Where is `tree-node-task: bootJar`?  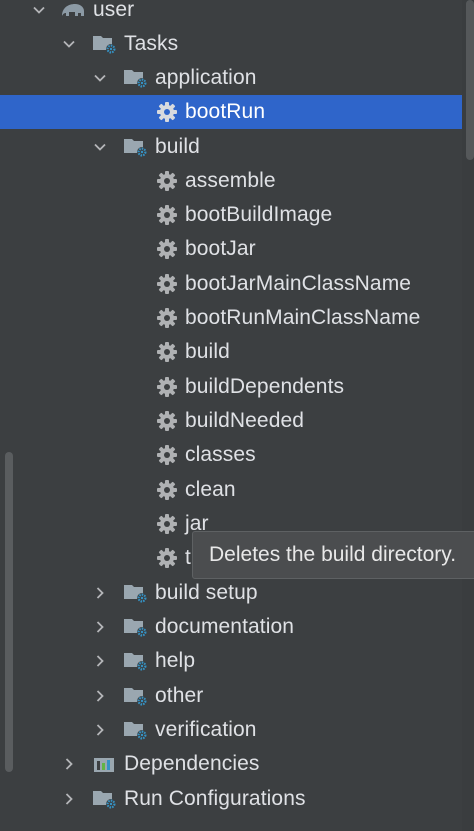 tree-node-task: bootJar is located at coordinates (231, 249).